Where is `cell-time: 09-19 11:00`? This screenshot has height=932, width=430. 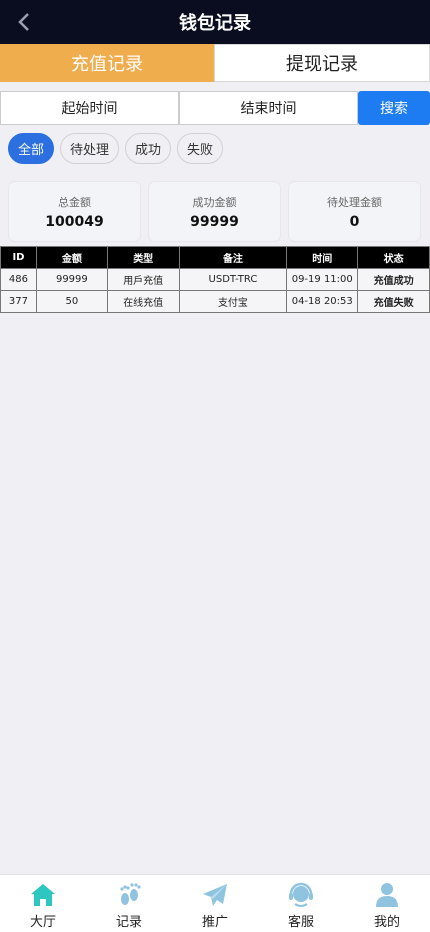
cell-time: 09-19 11:00 is located at coordinates (322, 279).